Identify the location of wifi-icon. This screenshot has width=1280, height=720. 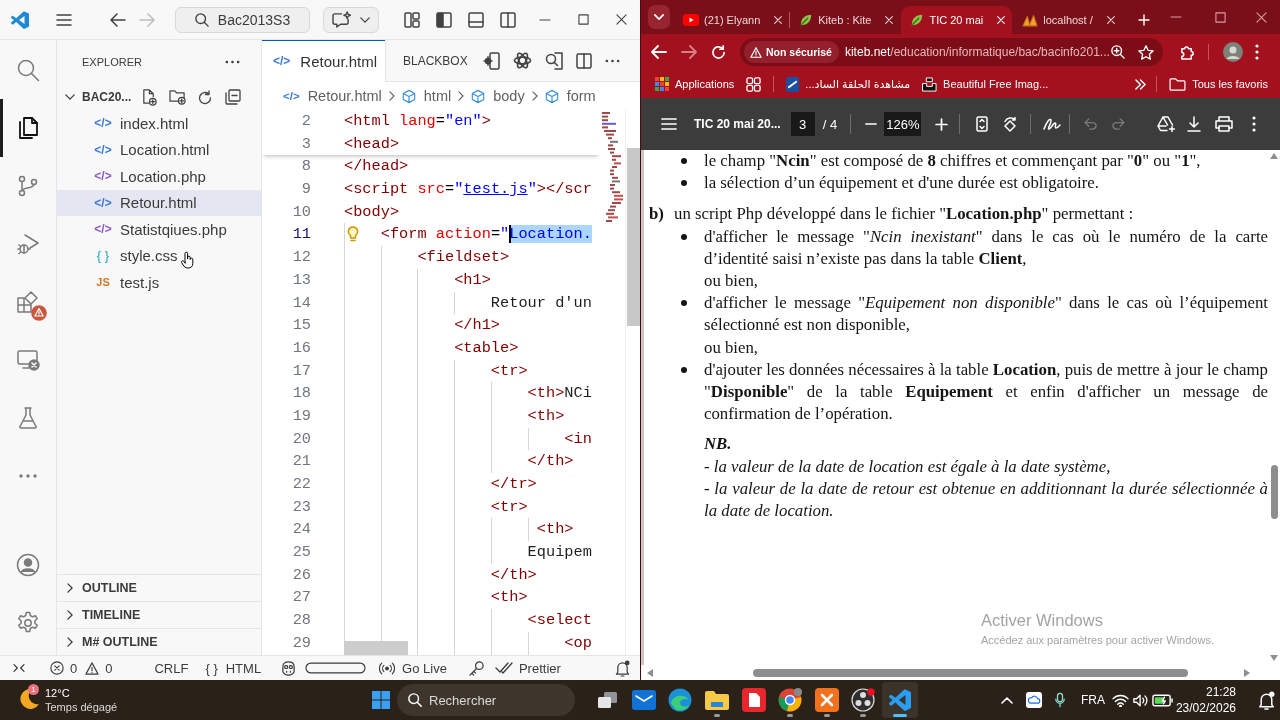
(1120, 700).